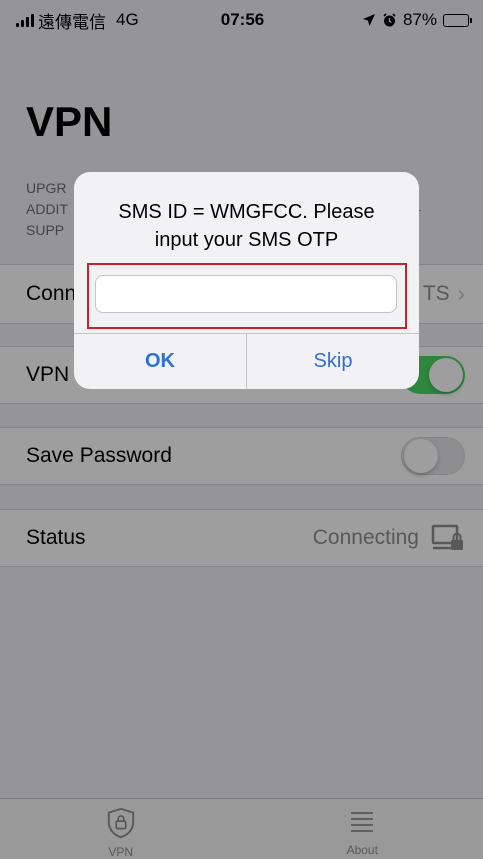 The image size is (483, 859). I want to click on alert-message-line-1: SMS ID = WMGFCC. Please, so click(246, 212).